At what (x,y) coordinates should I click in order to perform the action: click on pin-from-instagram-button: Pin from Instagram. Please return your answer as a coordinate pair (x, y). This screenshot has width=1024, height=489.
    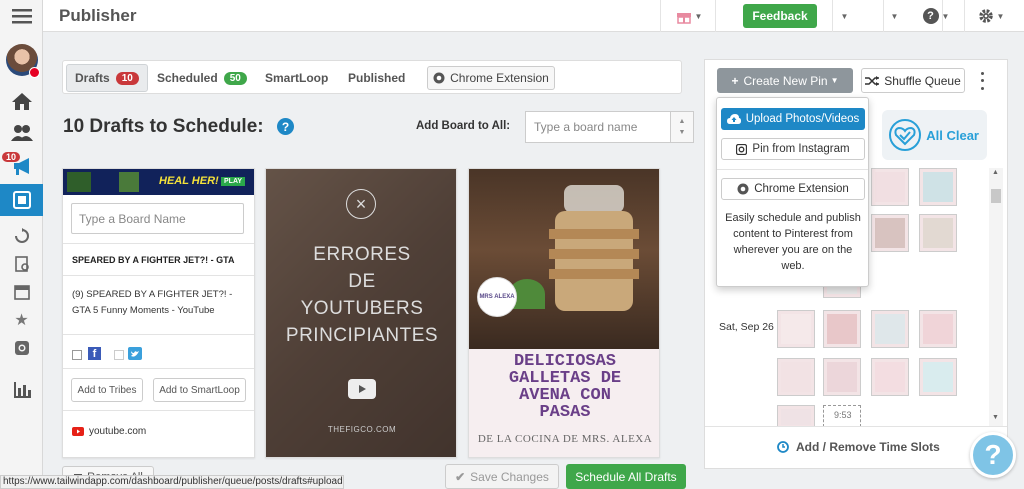
    Looking at the image, I should click on (793, 149).